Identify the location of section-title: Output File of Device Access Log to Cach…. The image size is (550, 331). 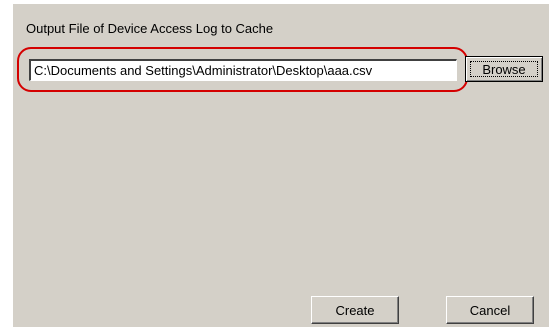
(150, 28).